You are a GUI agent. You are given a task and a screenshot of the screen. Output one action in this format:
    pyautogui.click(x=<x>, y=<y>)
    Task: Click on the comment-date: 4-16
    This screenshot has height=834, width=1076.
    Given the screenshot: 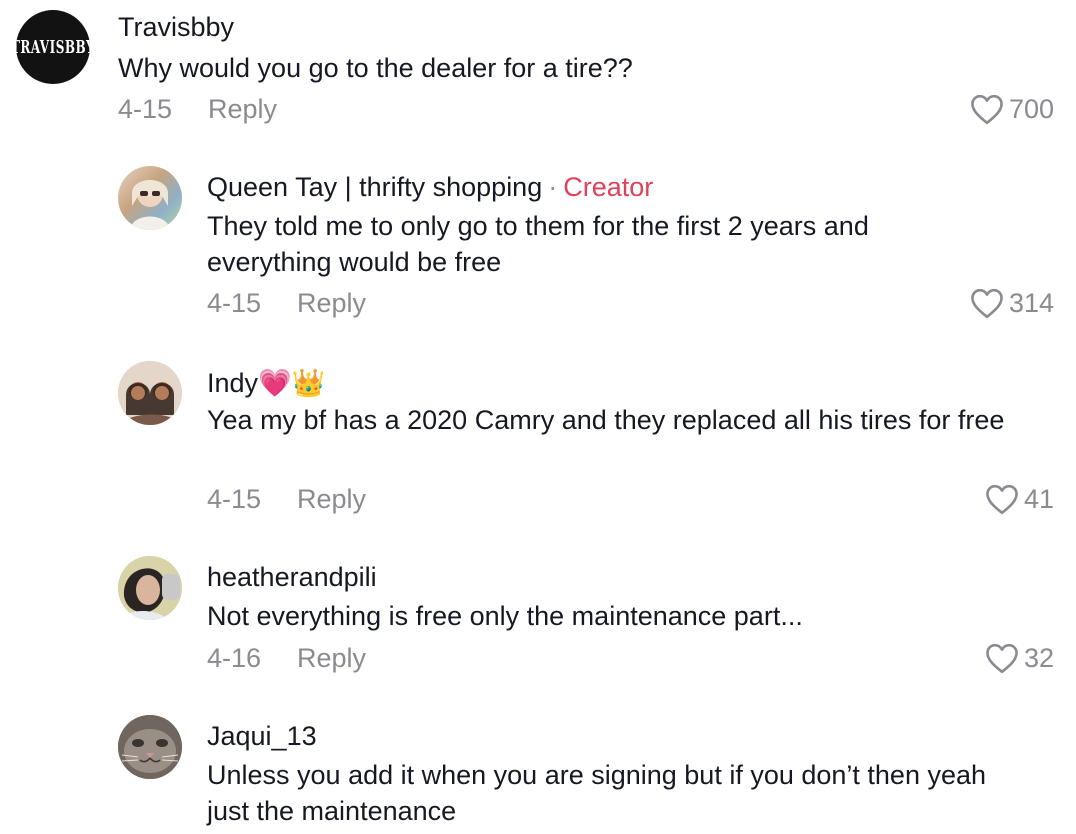 What is the action you would take?
    pyautogui.click(x=234, y=658)
    